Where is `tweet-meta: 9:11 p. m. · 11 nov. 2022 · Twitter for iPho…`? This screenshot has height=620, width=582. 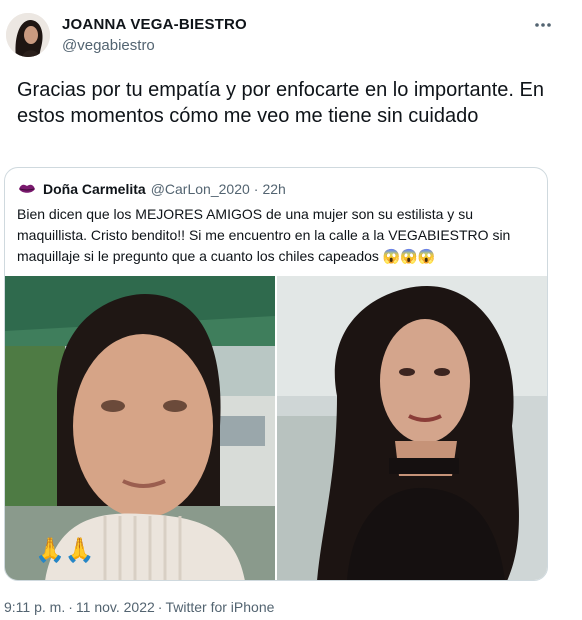
tweet-meta: 9:11 p. m. · 11 nov. 2022 · Twitter for iPho… is located at coordinates (140, 607).